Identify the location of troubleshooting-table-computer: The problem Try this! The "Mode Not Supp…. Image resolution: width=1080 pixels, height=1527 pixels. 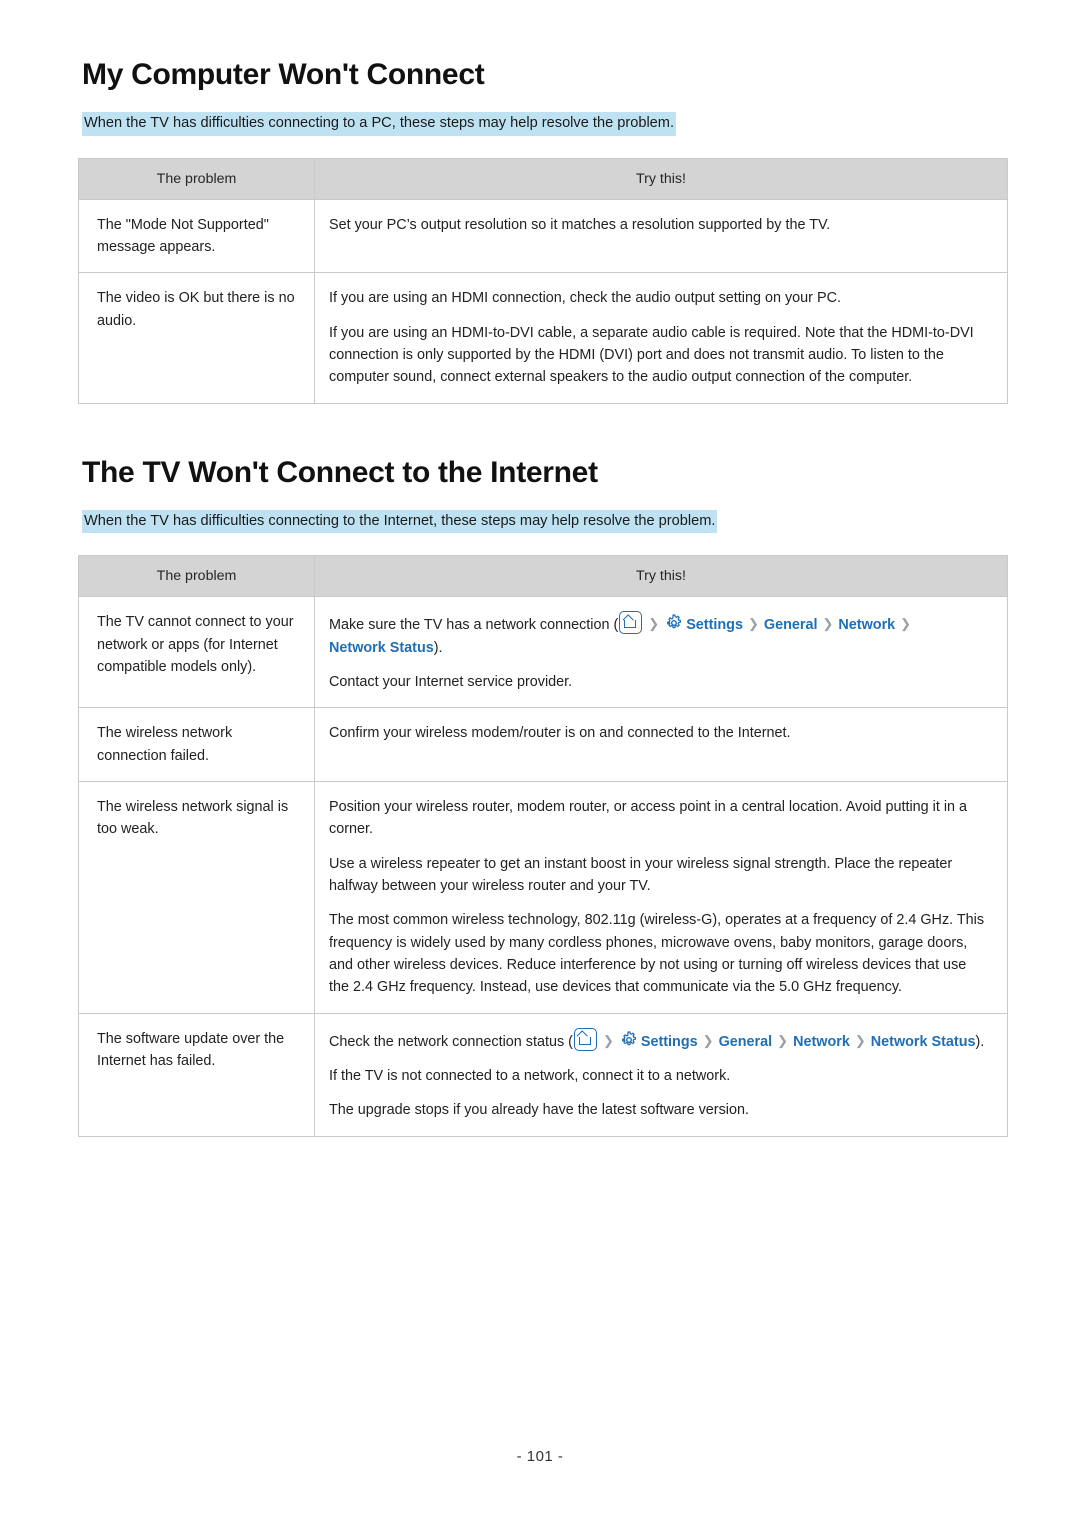
(543, 280).